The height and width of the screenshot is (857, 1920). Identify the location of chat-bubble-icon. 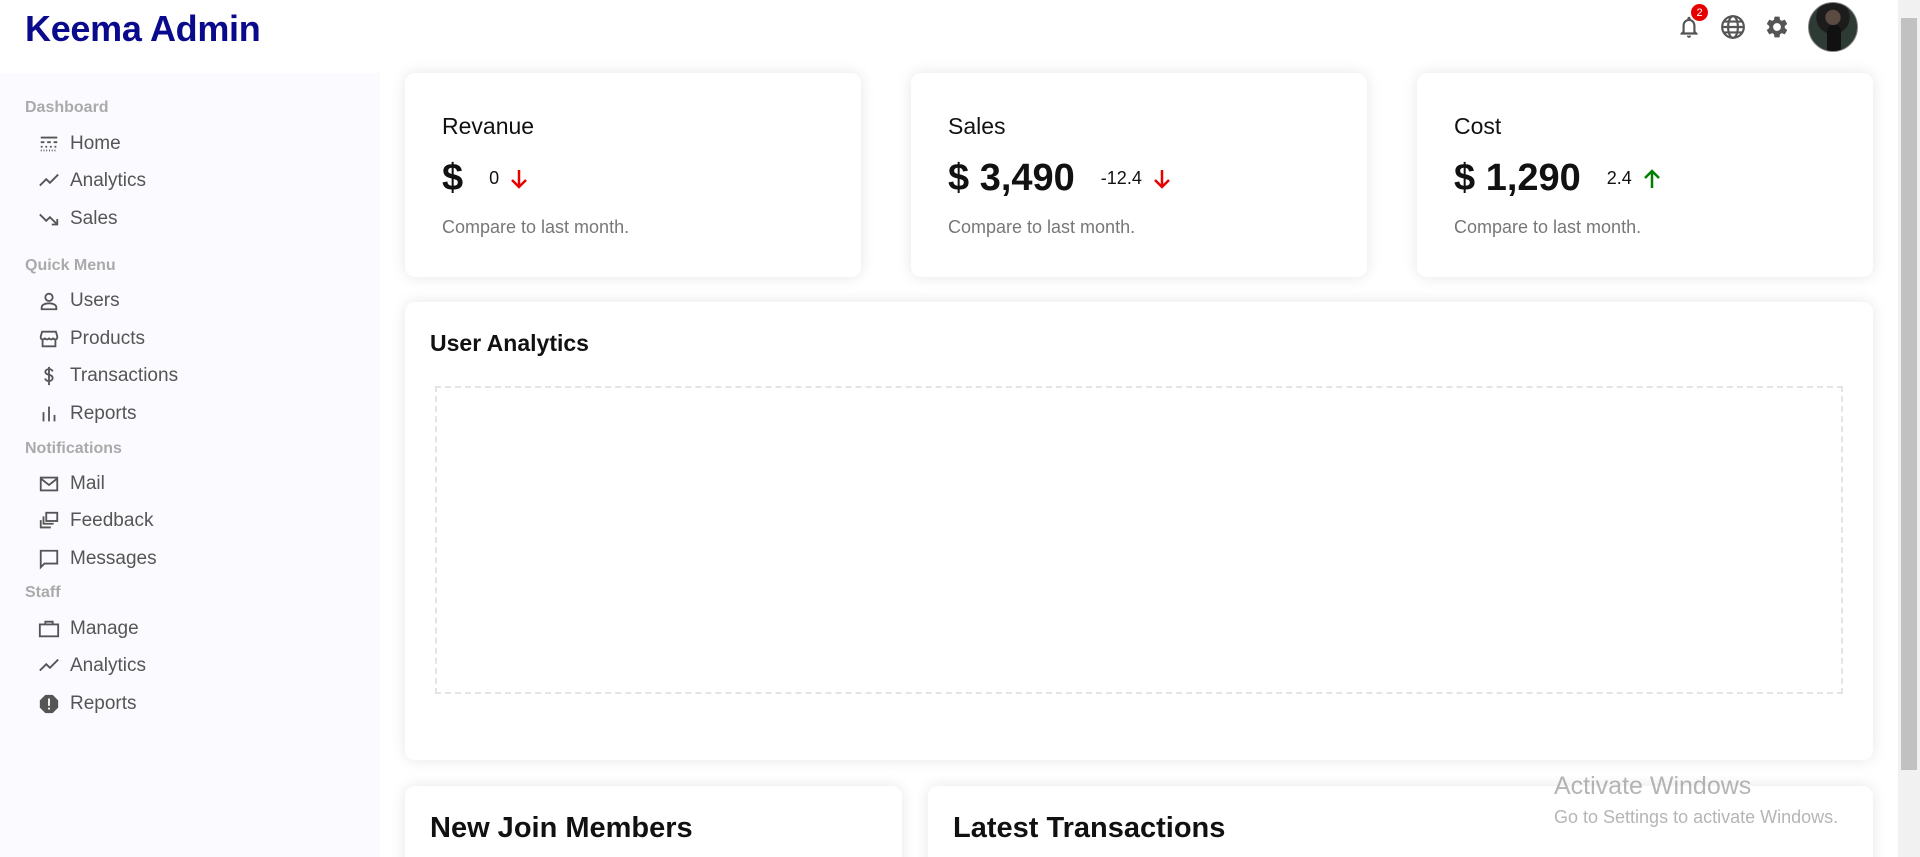
(49, 559).